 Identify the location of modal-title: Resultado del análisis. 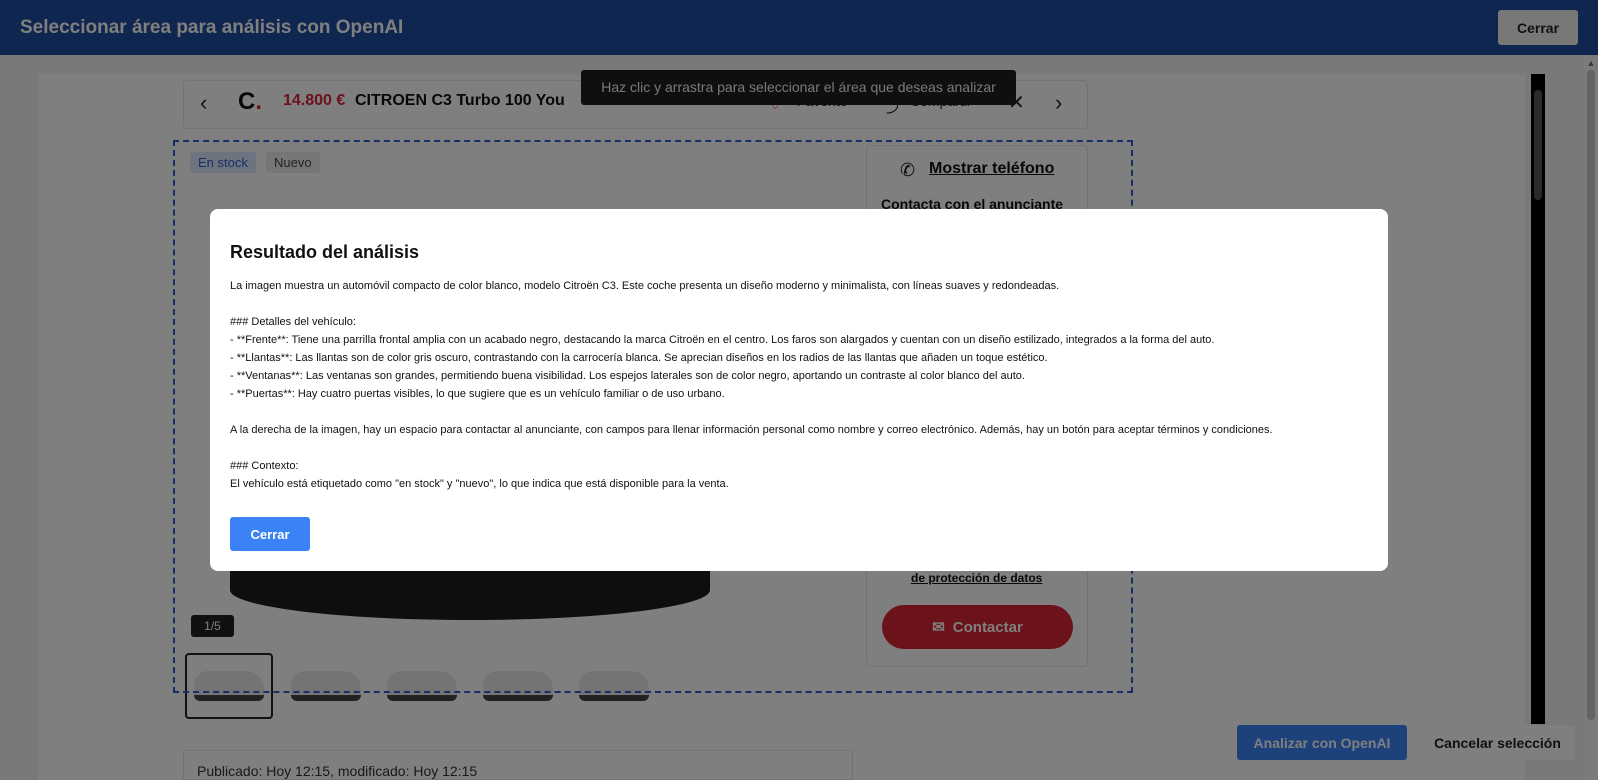
(325, 252).